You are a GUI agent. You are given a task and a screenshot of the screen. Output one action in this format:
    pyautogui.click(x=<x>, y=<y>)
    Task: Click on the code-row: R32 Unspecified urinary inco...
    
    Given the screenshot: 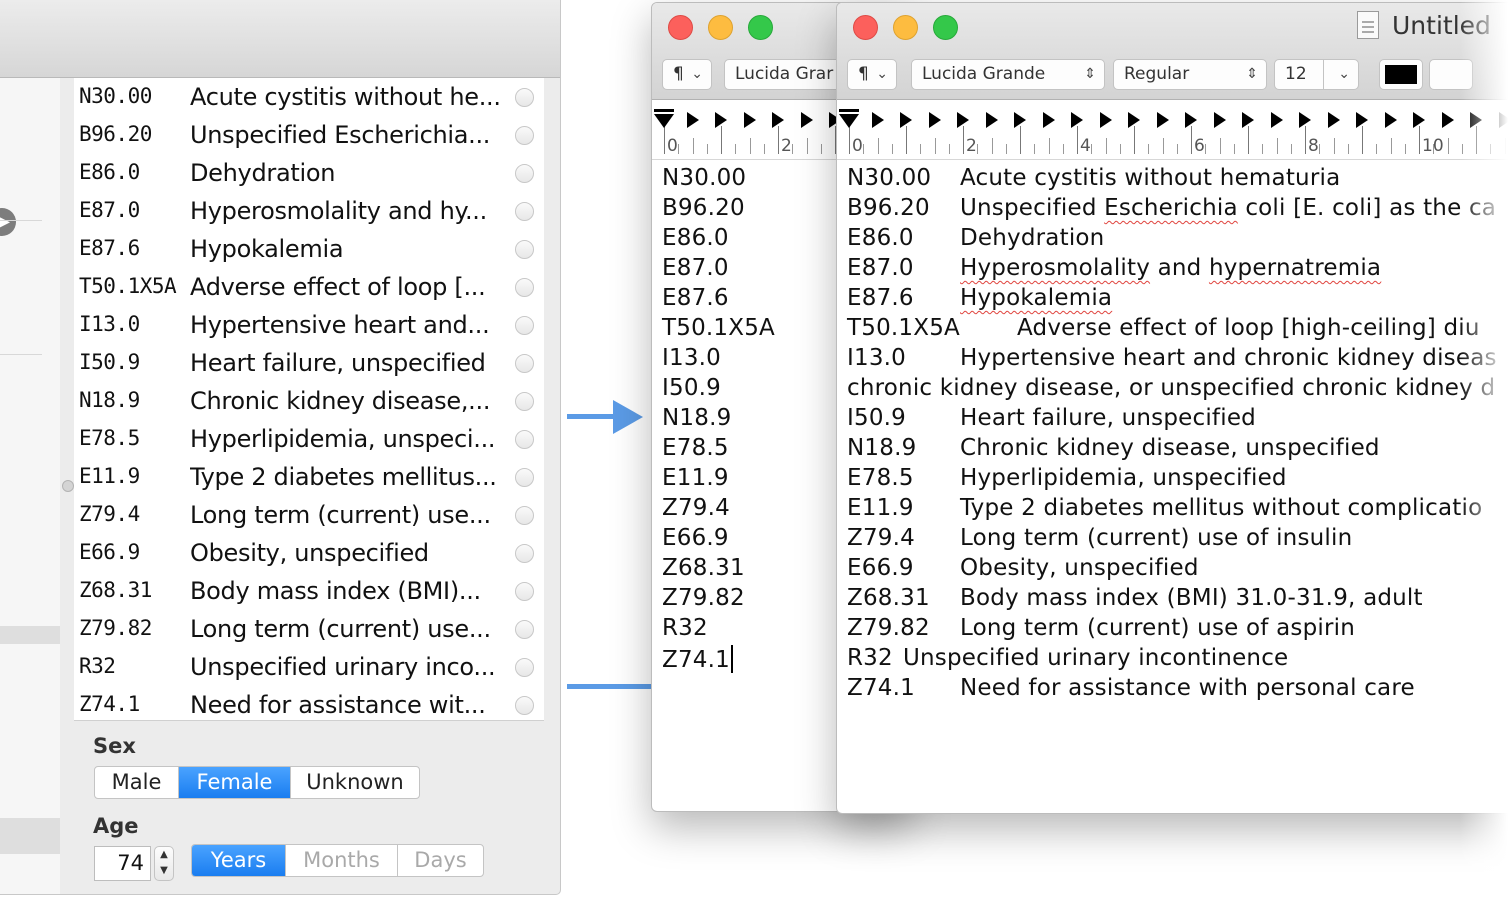 What is the action you would take?
    pyautogui.click(x=309, y=667)
    